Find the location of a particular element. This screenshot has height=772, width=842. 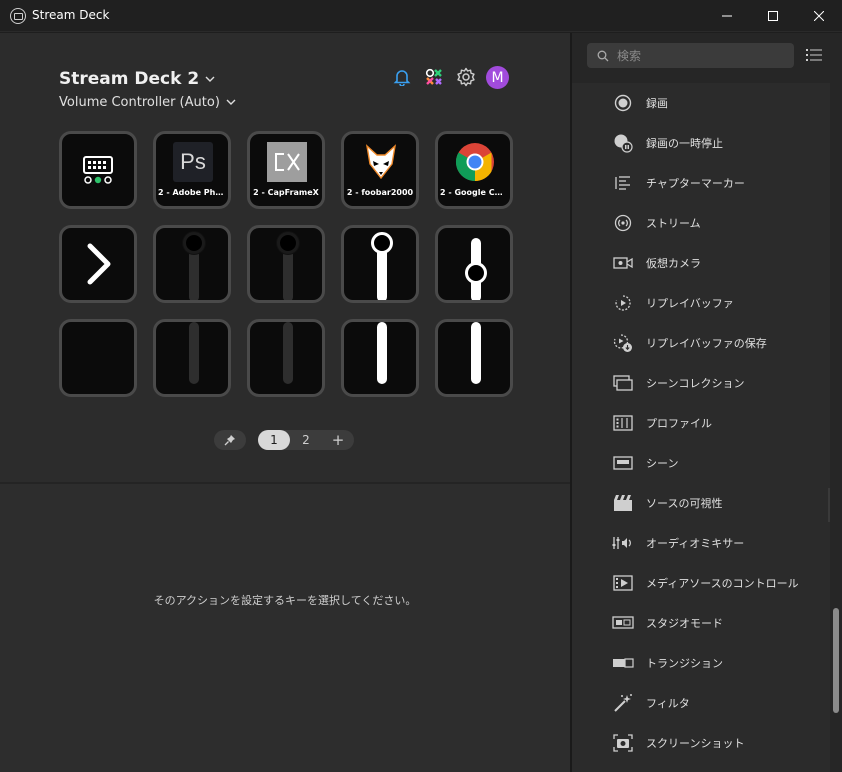

screenshot-icon is located at coordinates (623, 743).